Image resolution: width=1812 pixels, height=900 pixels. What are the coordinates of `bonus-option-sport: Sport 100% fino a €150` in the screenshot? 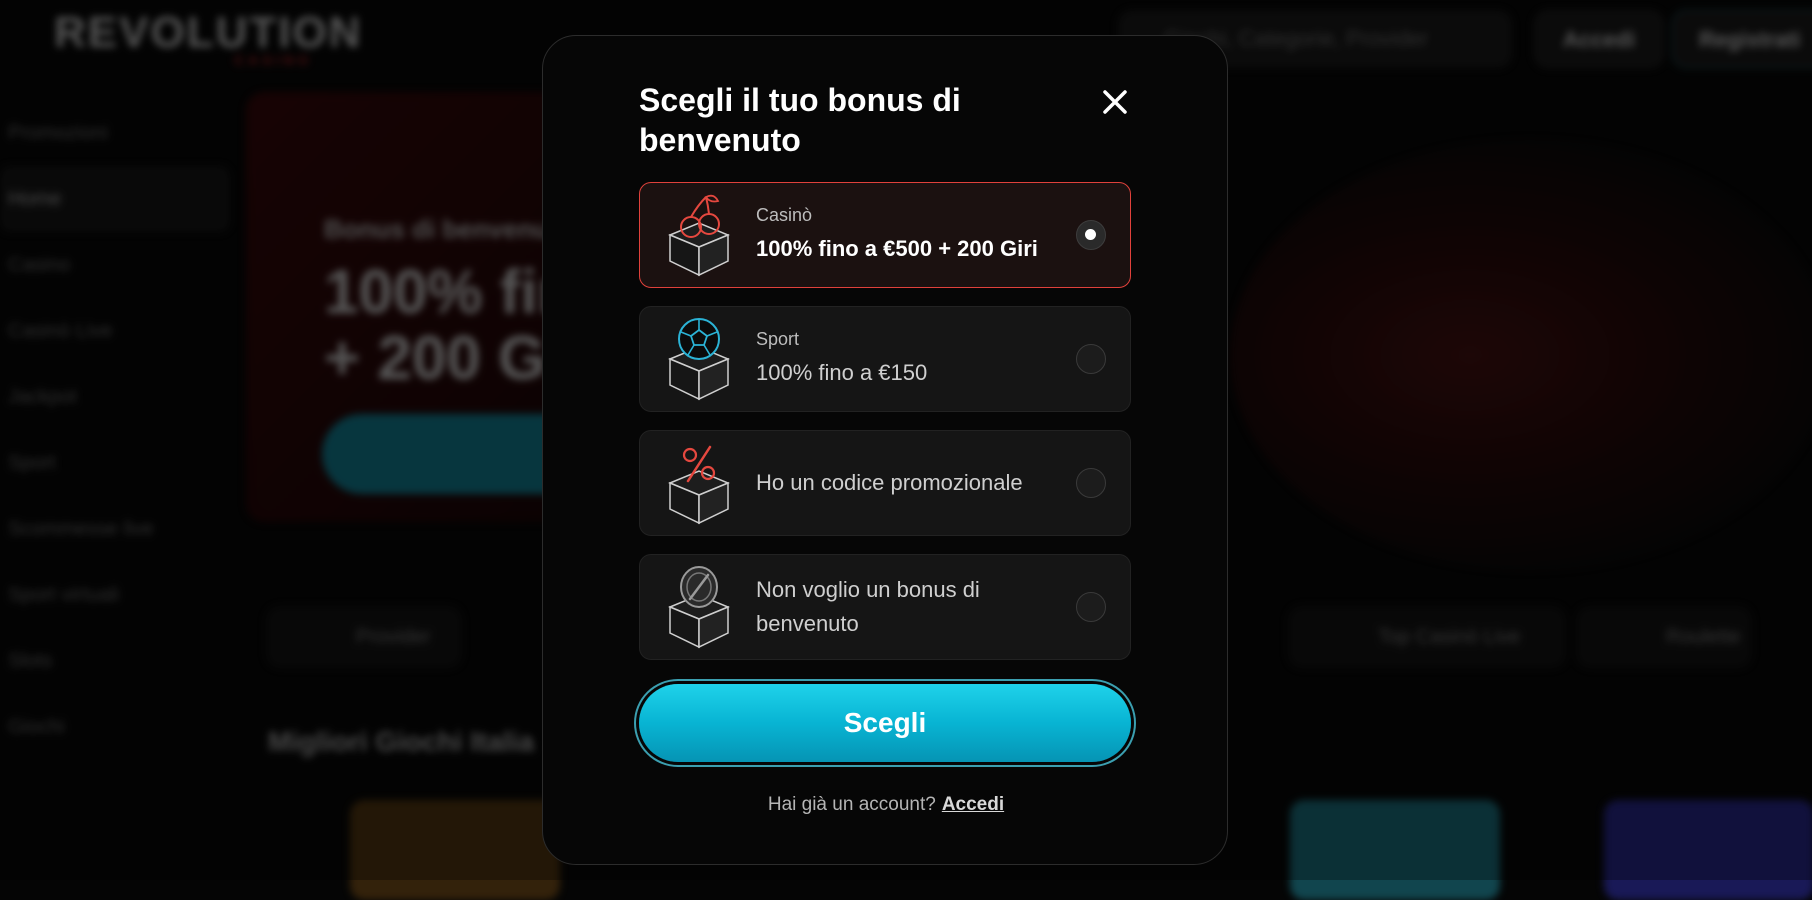 It's located at (885, 359).